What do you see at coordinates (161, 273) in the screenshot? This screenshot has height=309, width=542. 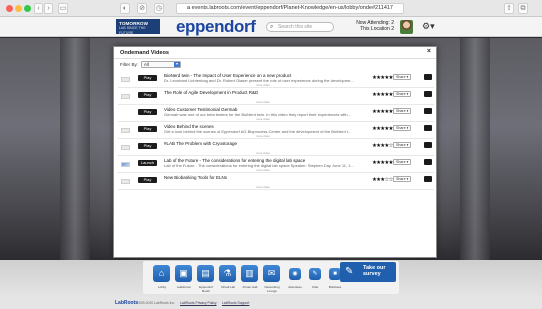 I see `home-icon: ⌂` at bounding box center [161, 273].